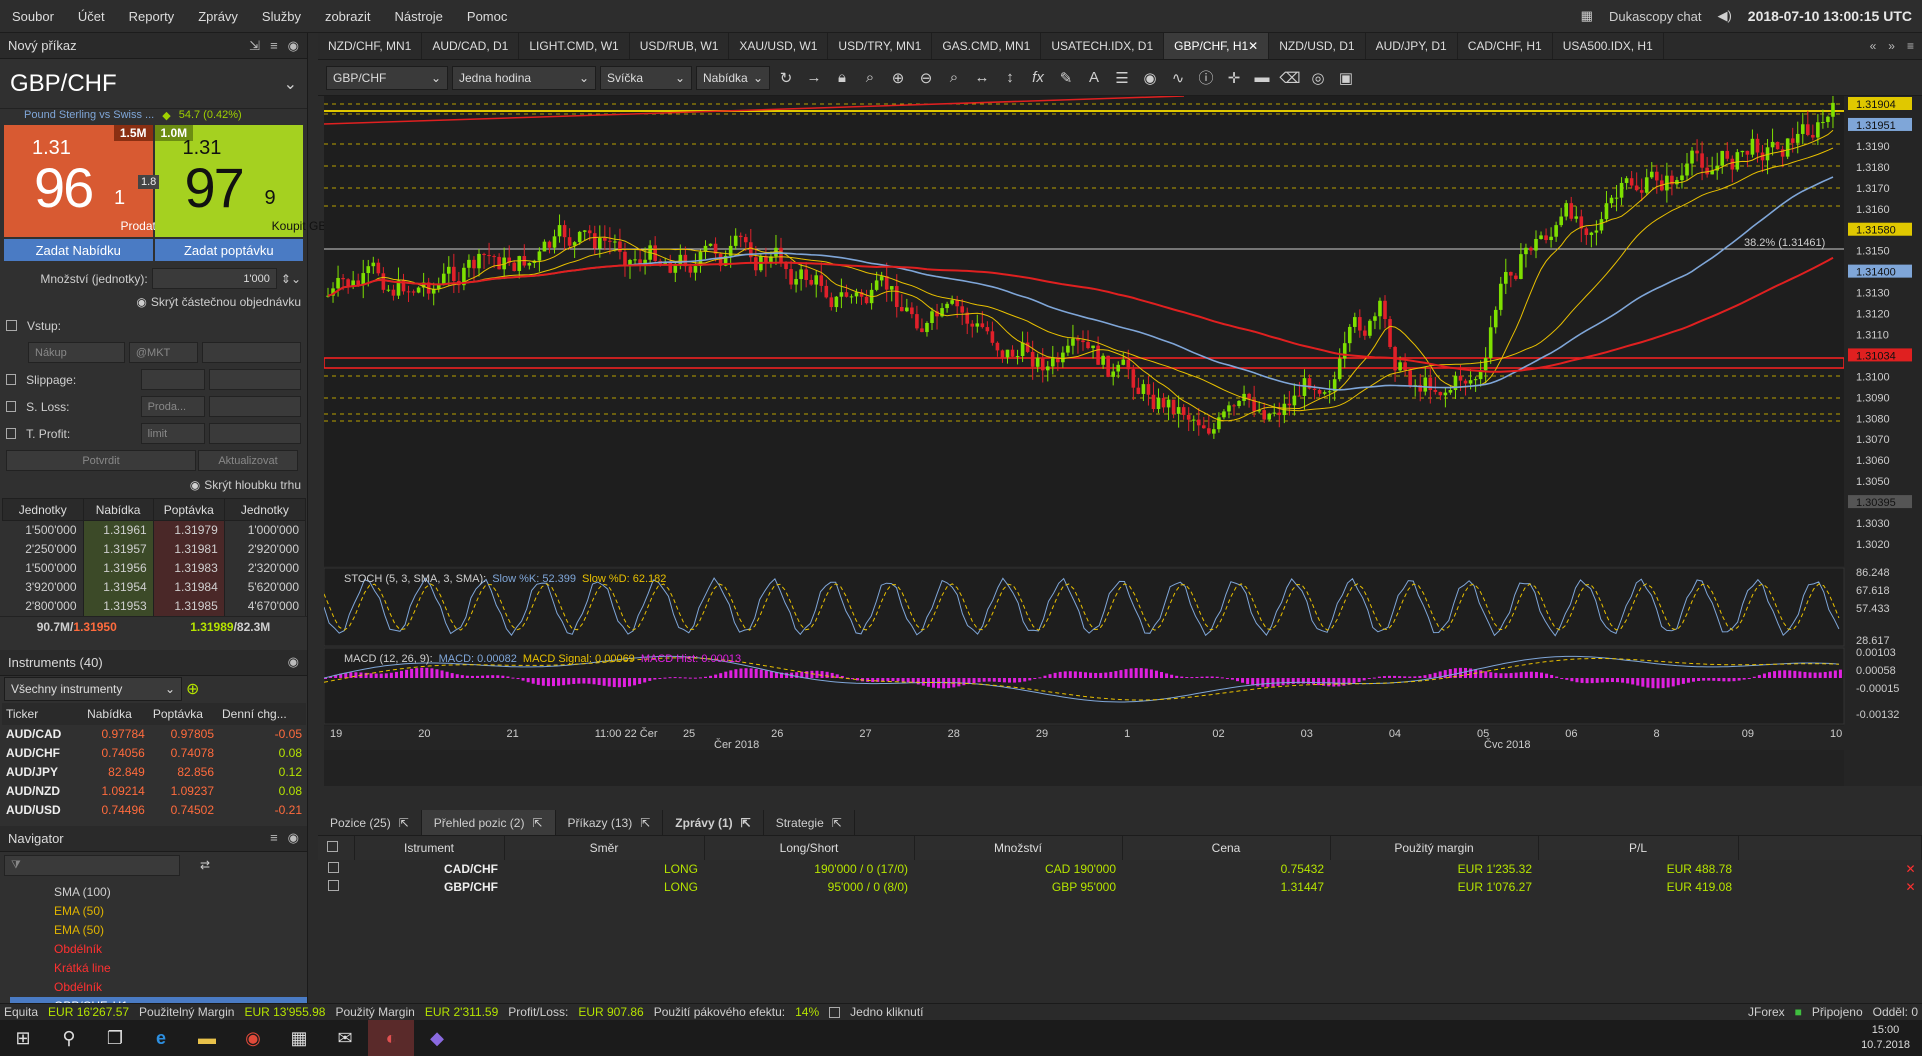  Describe the element at coordinates (1217, 46) in the screenshot. I see `tab-chart: GBP/CHF, H1 ✕` at that location.